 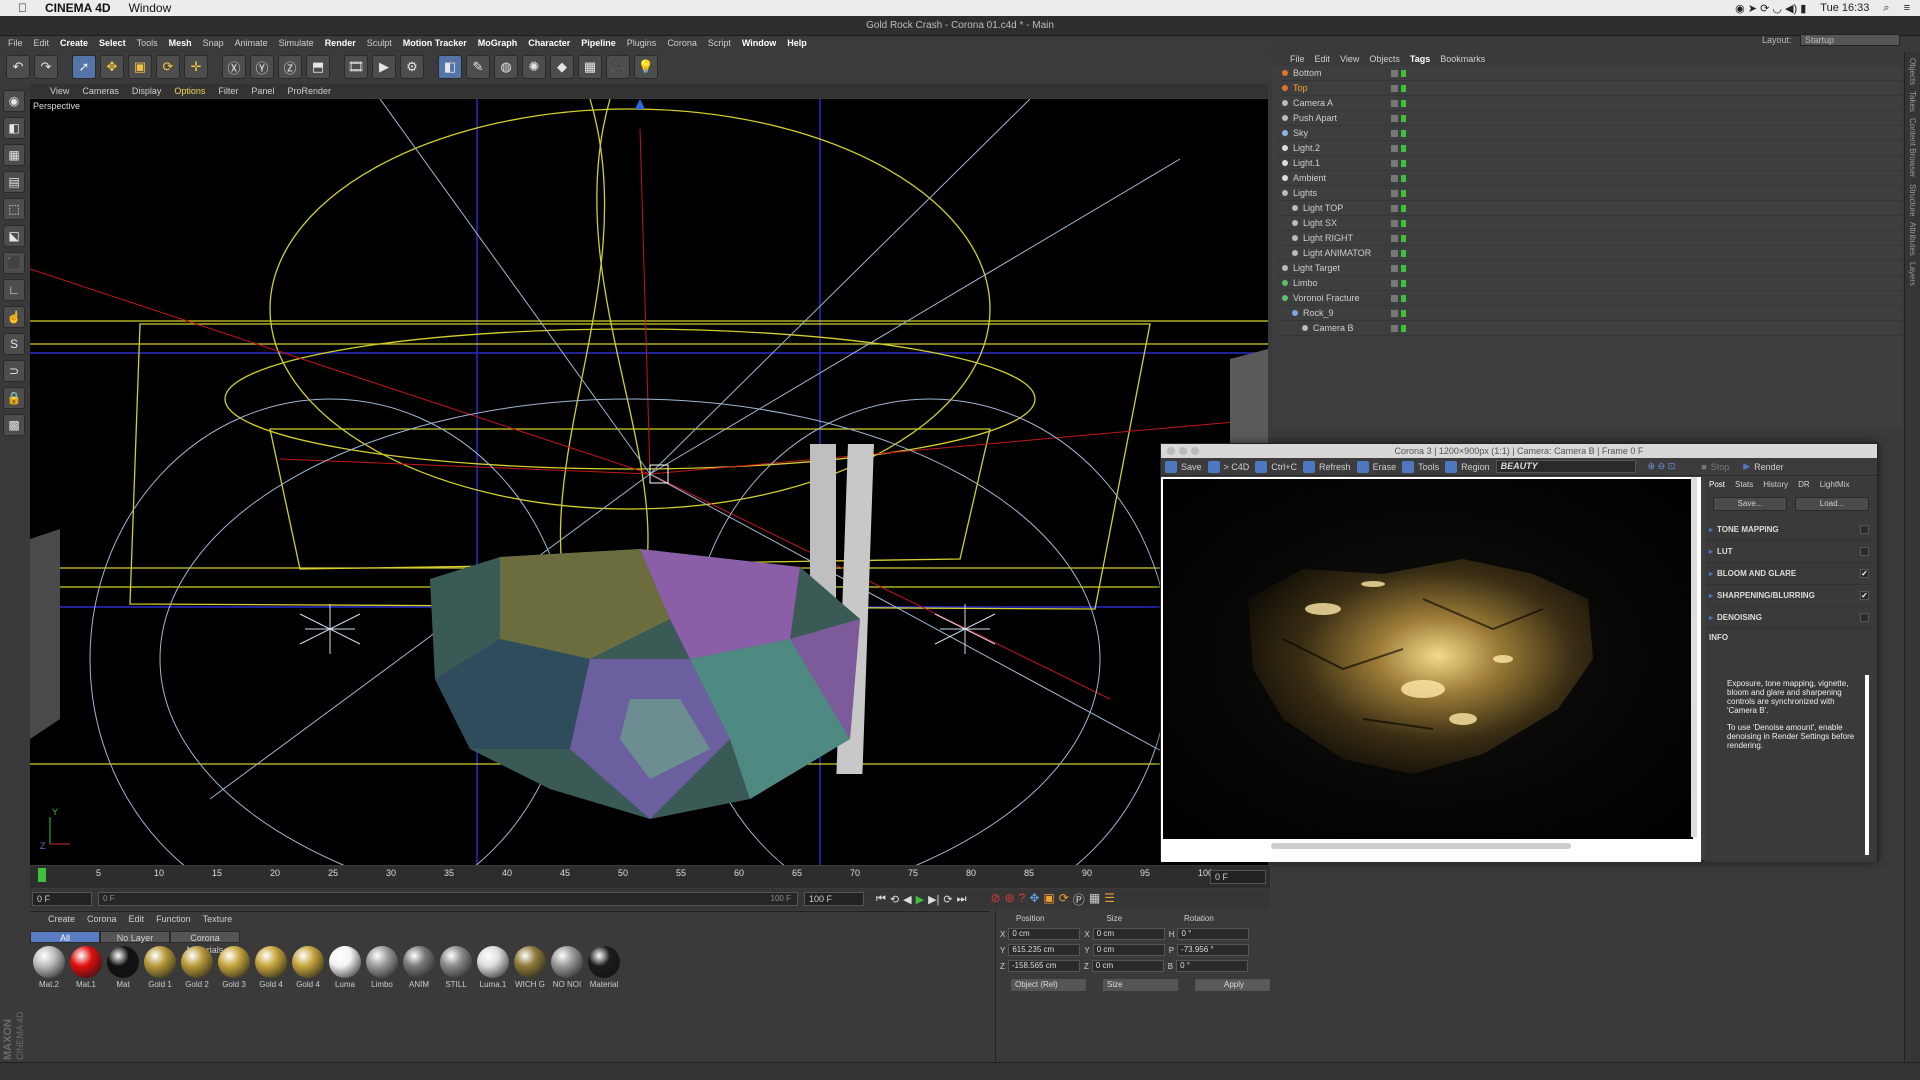 What do you see at coordinates (1912, 101) in the screenshot?
I see `side-tab-takes: Takes` at bounding box center [1912, 101].